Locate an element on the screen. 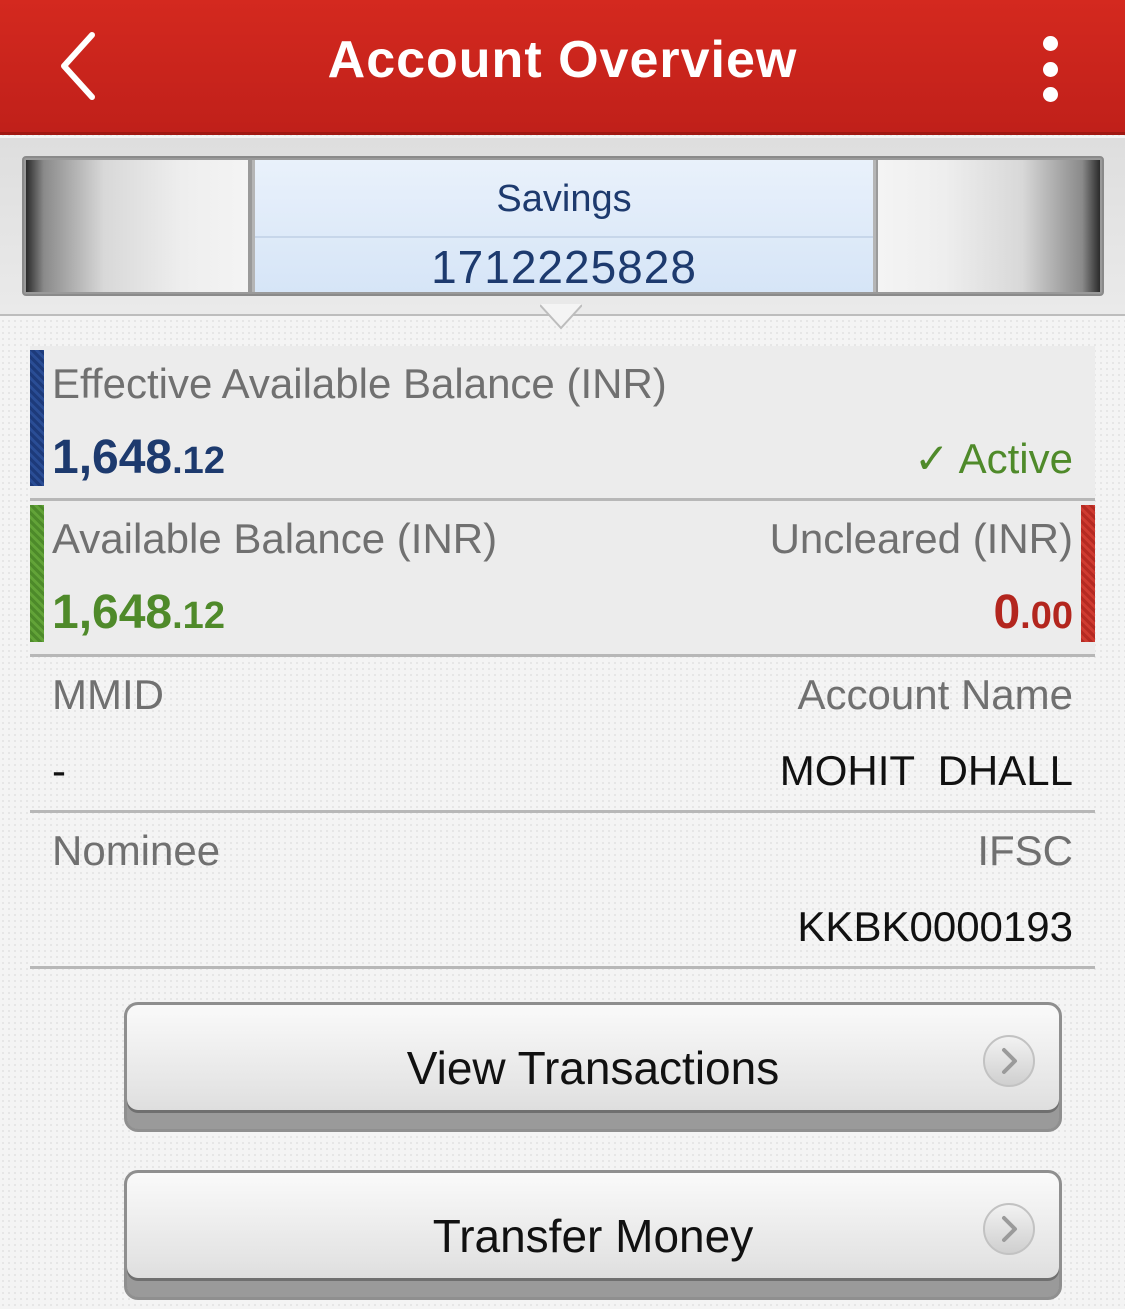 Image resolution: width=1125 pixels, height=1309 pixels. kebab-menu-icon is located at coordinates (1050, 43).